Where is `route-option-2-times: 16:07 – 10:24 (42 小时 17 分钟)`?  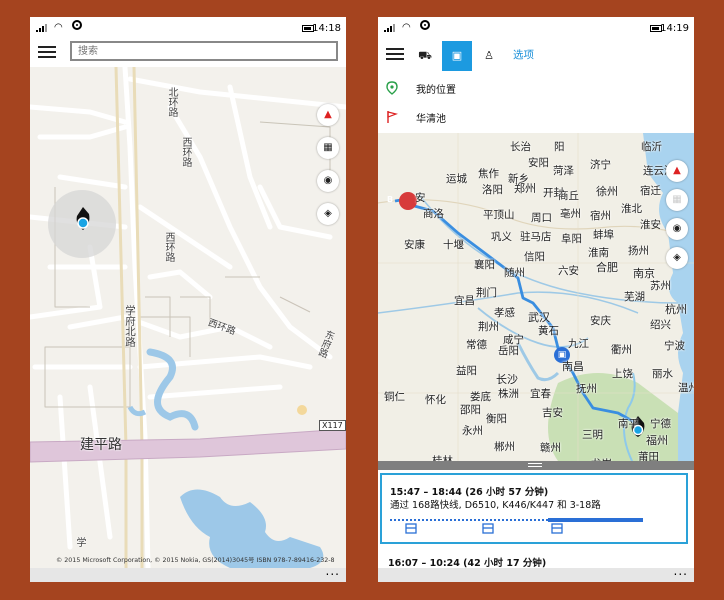 route-option-2-times: 16:07 – 10:24 (42 小时 17 分钟) is located at coordinates (467, 562).